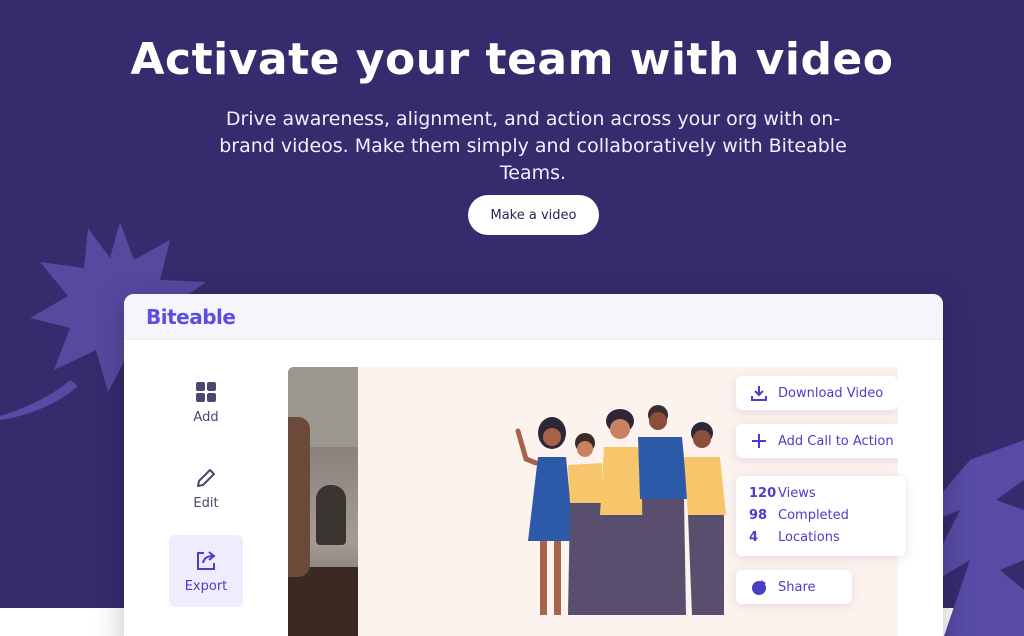  I want to click on tool-add-button: Add, so click(206, 402).